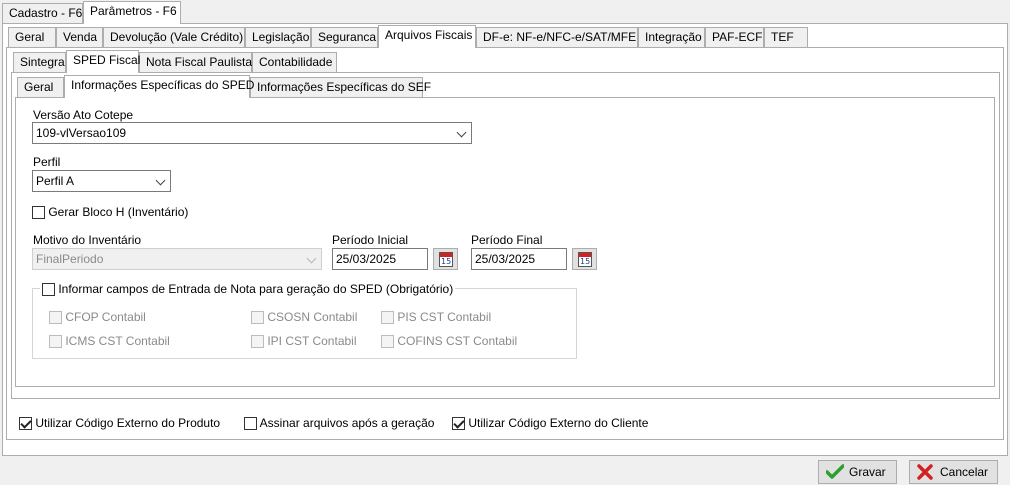 This screenshot has height=485, width=1010. I want to click on tab-info-sef: Informações Específicas do SEF, so click(340, 87).